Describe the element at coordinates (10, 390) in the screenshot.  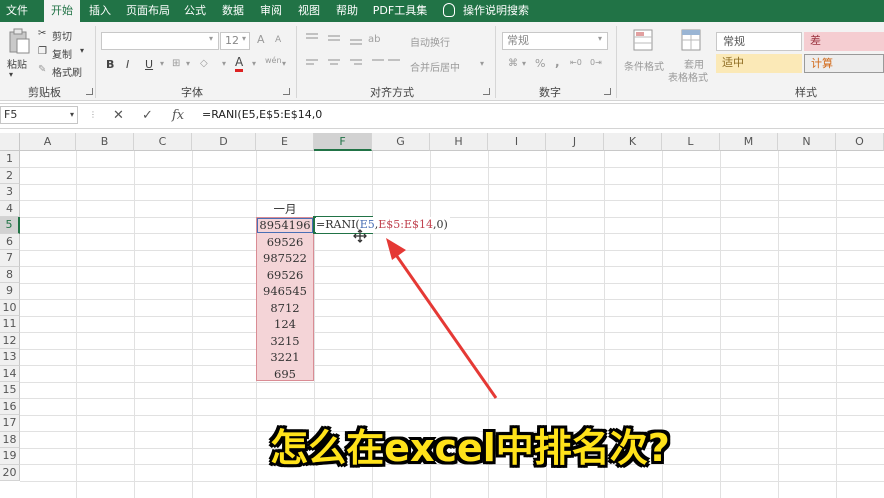
I see `row-header: 15` at that location.